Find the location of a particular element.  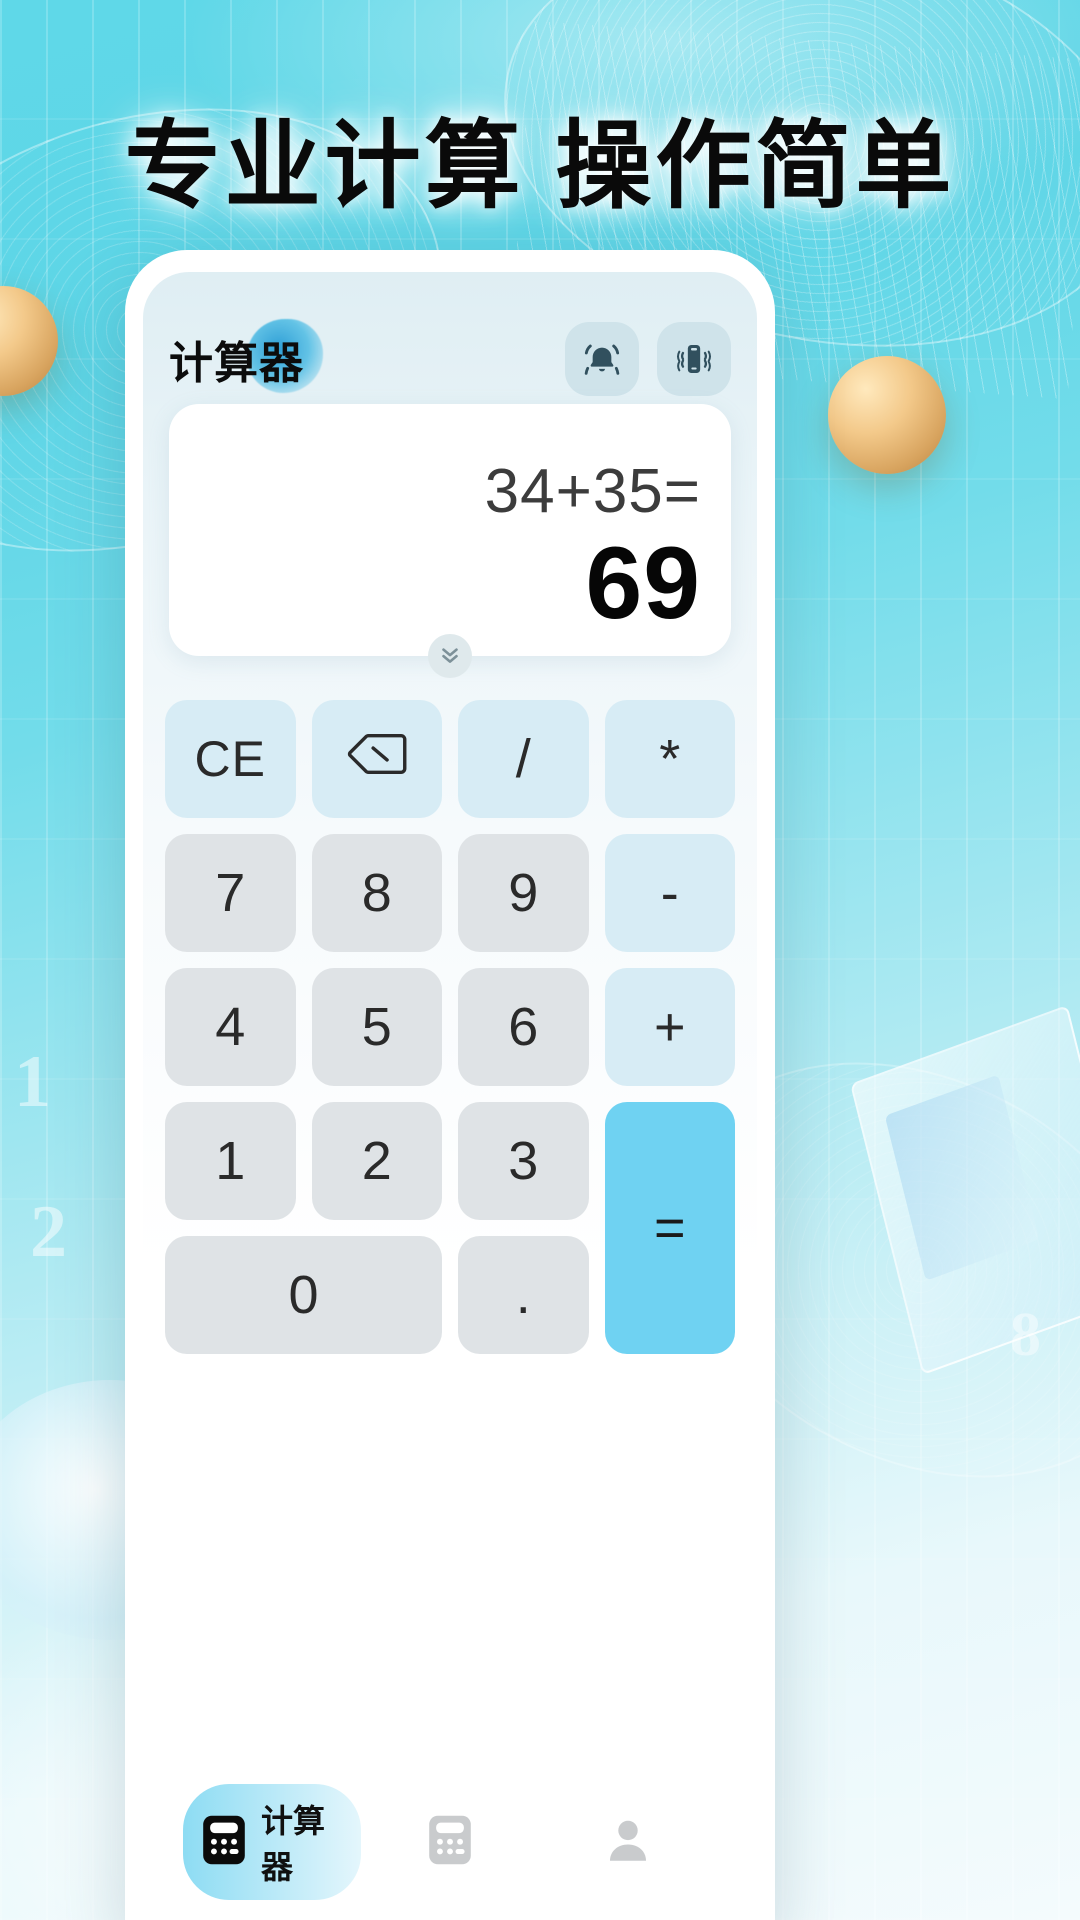

sidebar-item-converter is located at coordinates (450, 1842).